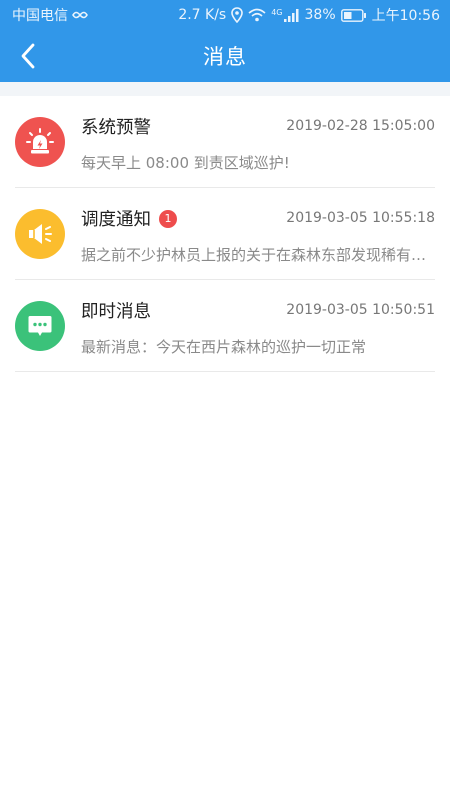  I want to click on message-title: 调度通知 1, so click(129, 218).